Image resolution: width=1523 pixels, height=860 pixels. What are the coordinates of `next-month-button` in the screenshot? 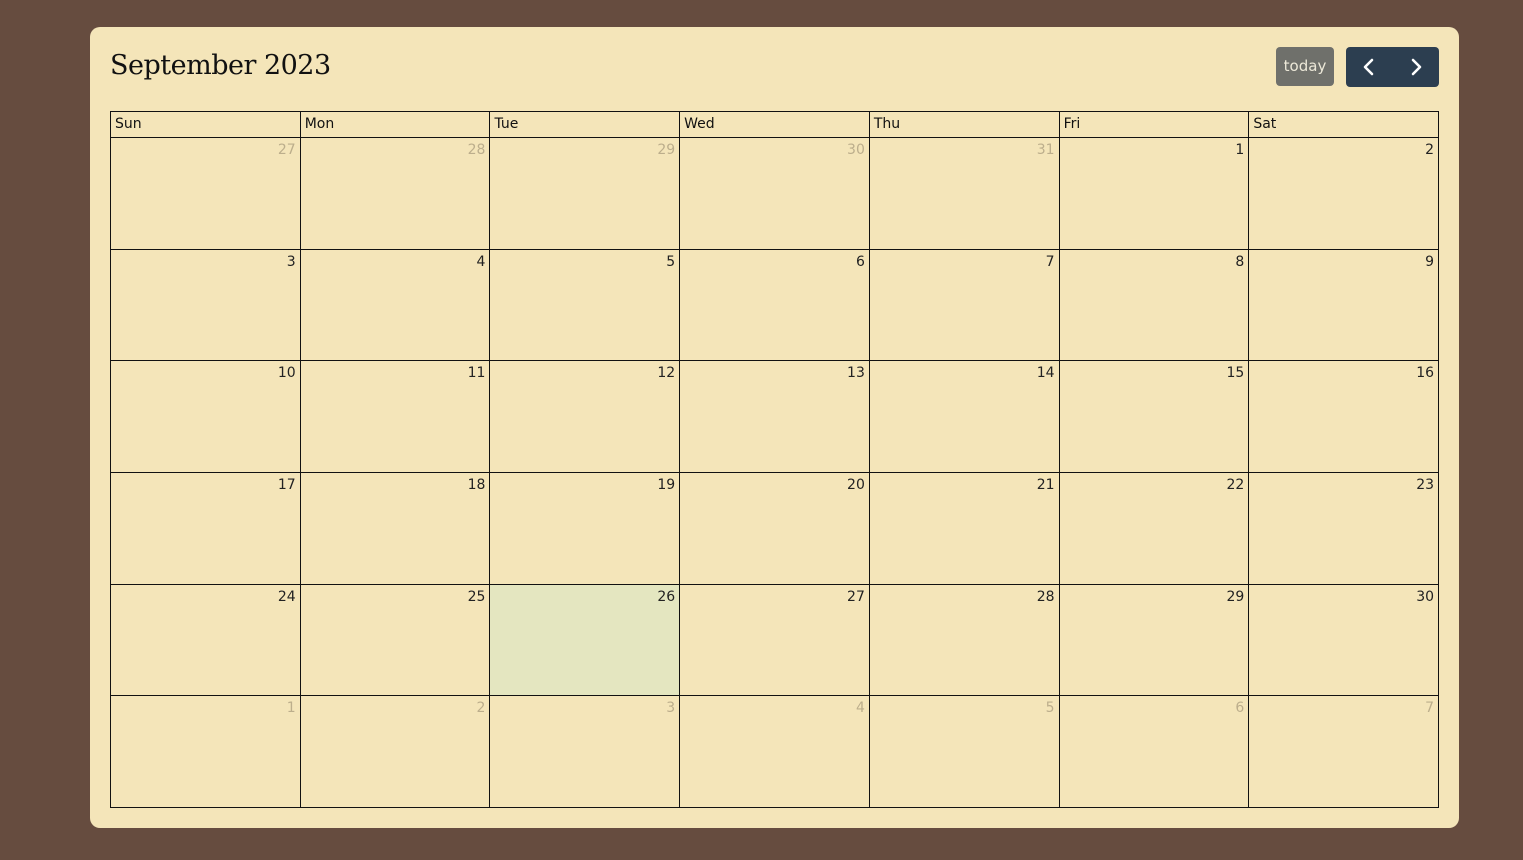 It's located at (1416, 67).